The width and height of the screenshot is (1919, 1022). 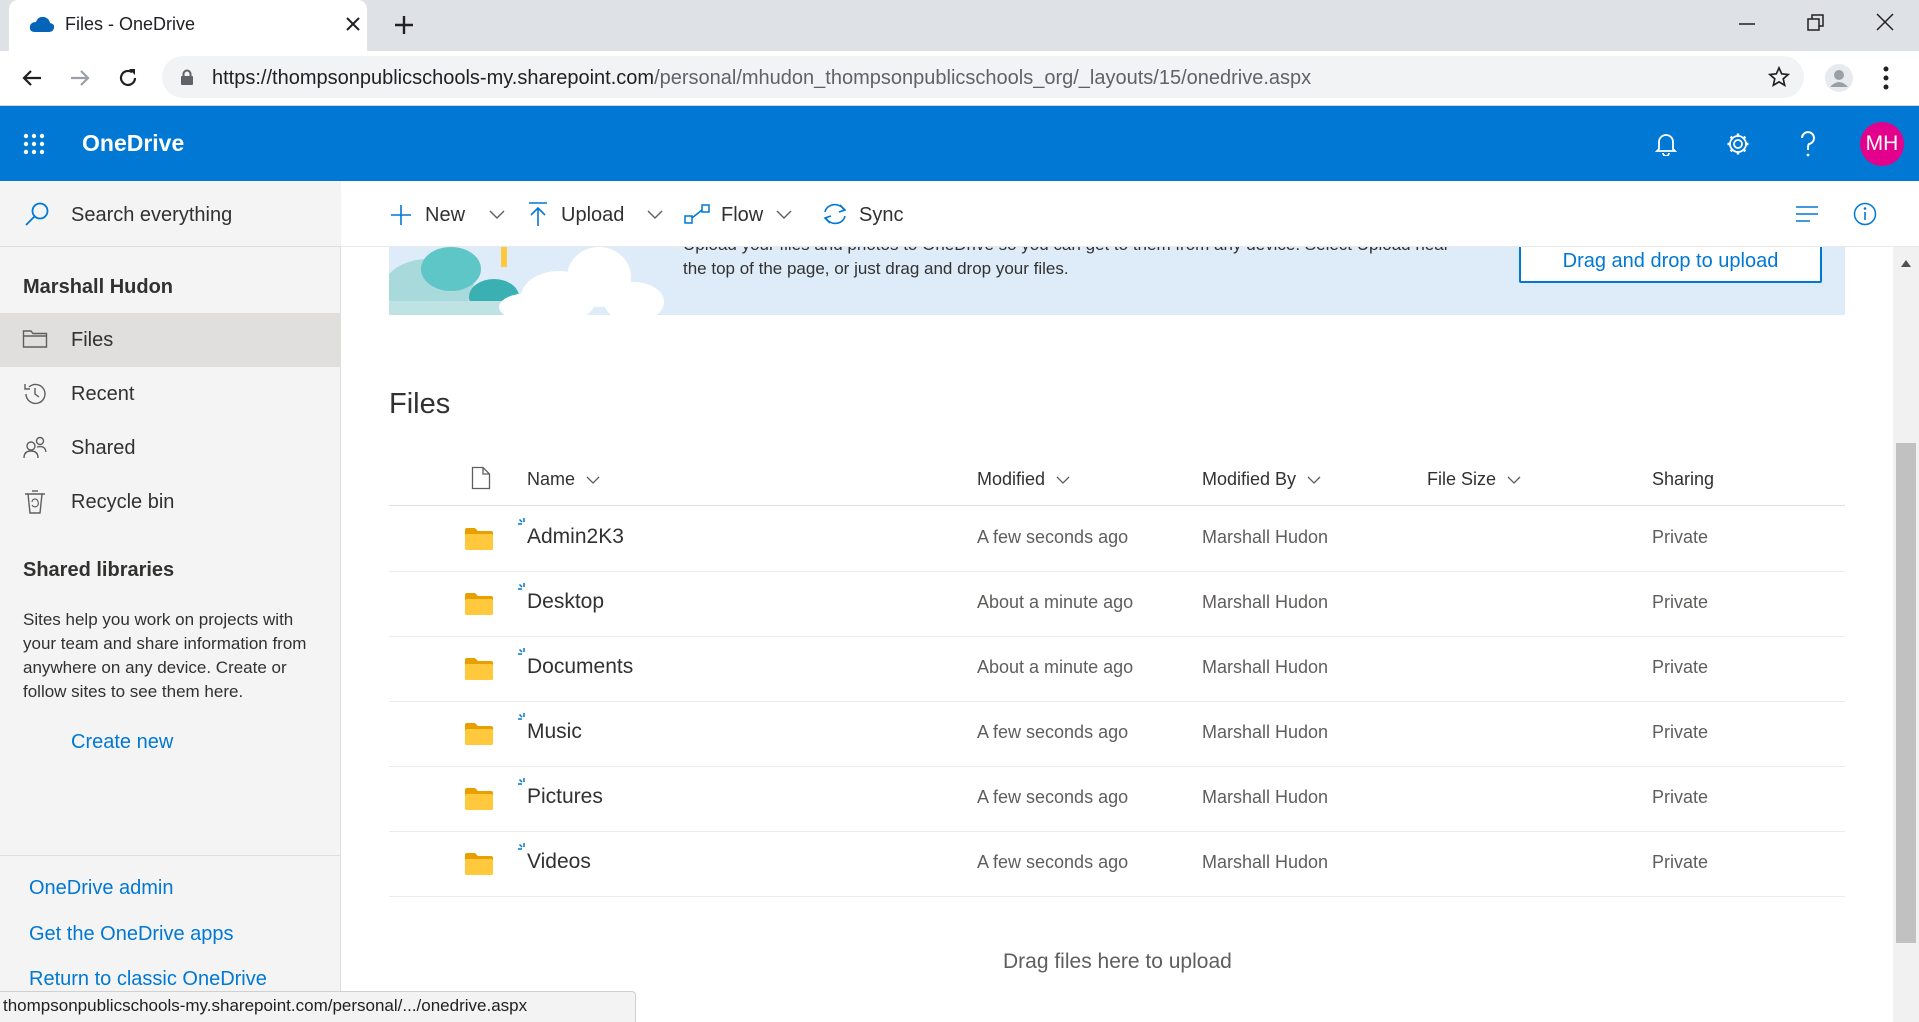 What do you see at coordinates (420, 404) in the screenshot?
I see `page-title: Files` at bounding box center [420, 404].